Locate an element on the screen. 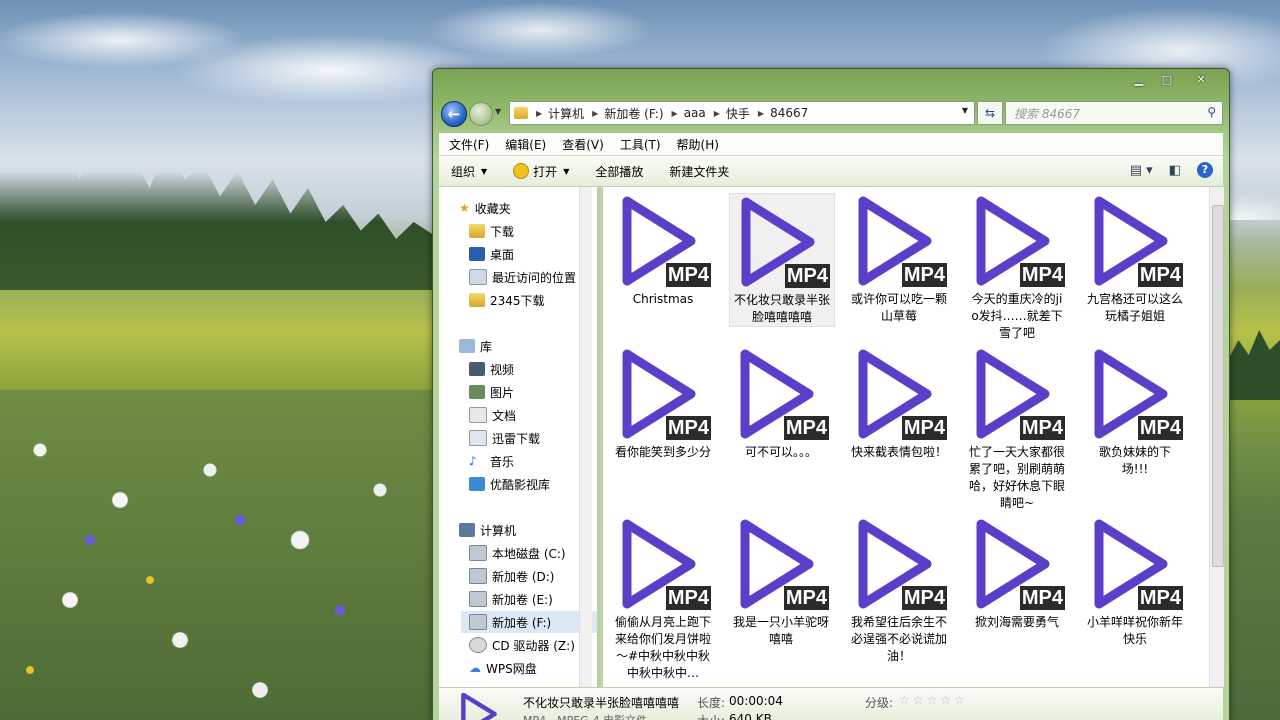 The image size is (1280, 720). preview-pane-icon: ◧ is located at coordinates (1175, 170).